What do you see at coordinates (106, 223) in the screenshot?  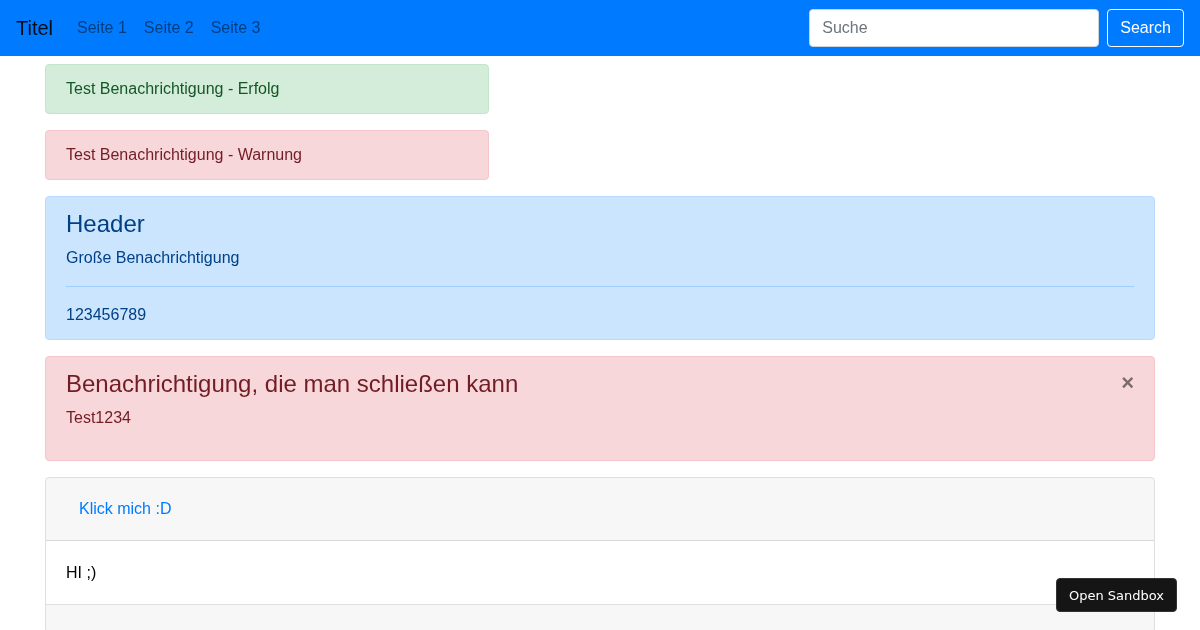 I see `alert-heading: Header` at bounding box center [106, 223].